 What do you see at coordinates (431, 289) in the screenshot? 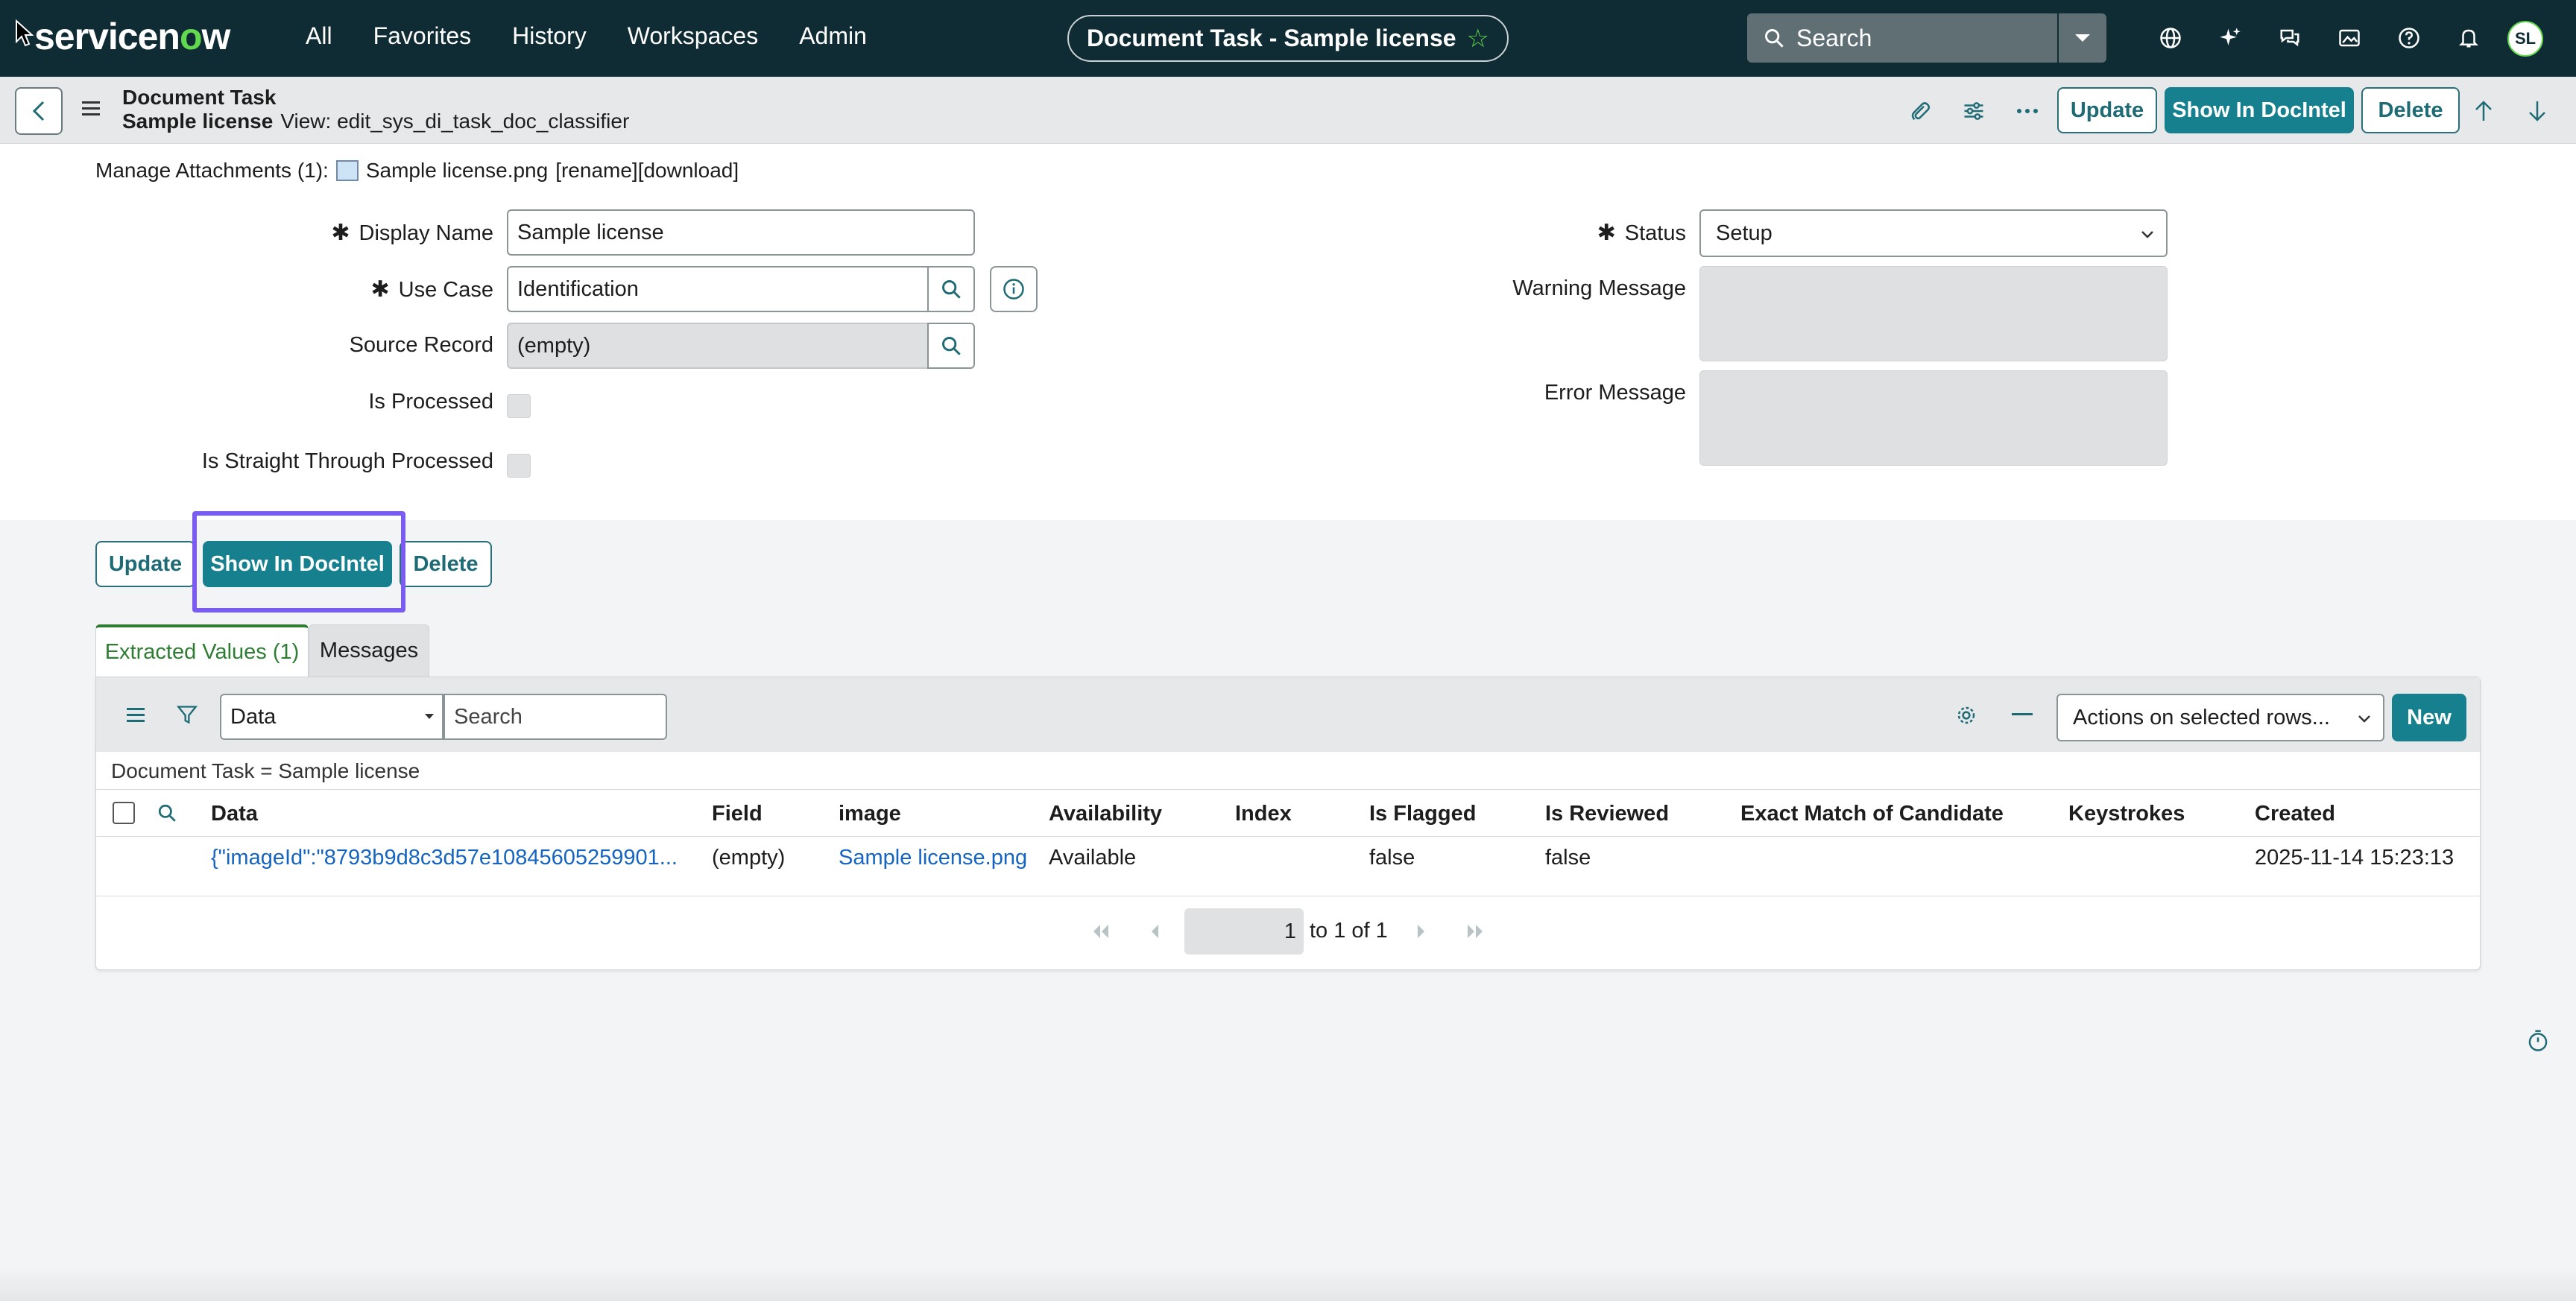
I see `use-case-label: ✱ Use Case` at bounding box center [431, 289].